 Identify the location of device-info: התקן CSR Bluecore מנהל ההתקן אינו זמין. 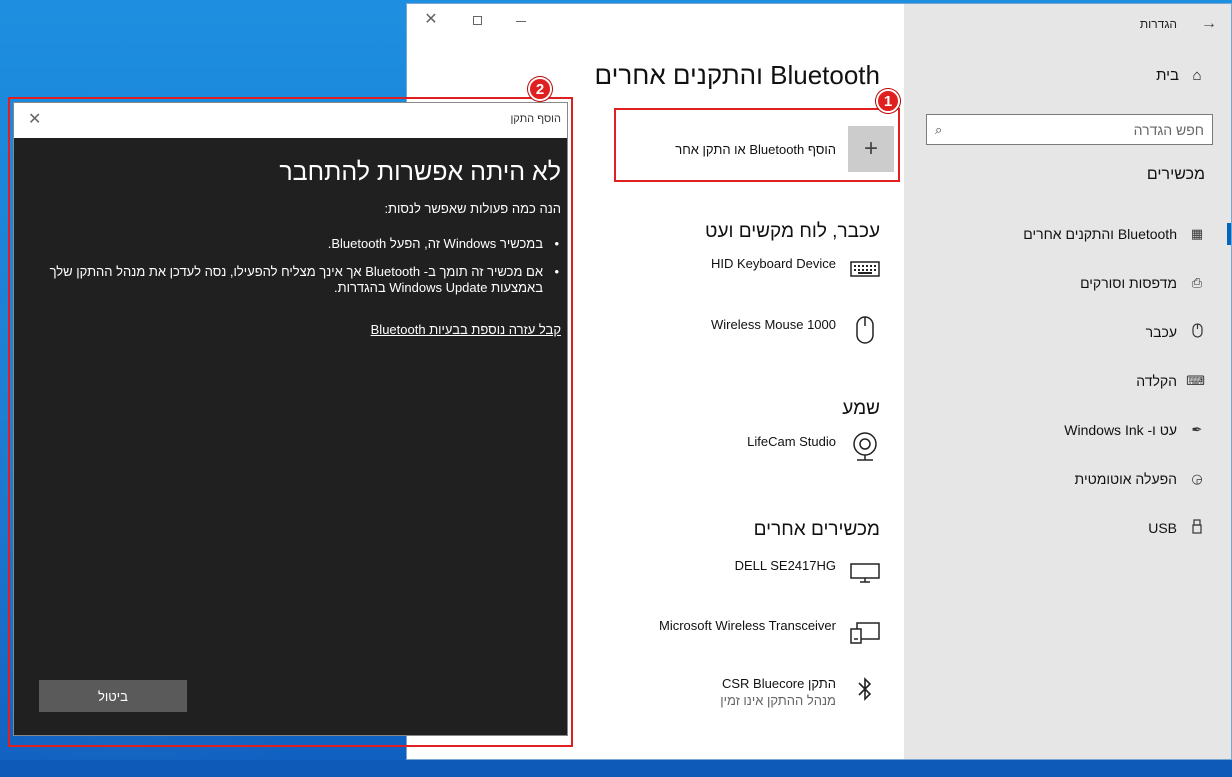
(778, 691).